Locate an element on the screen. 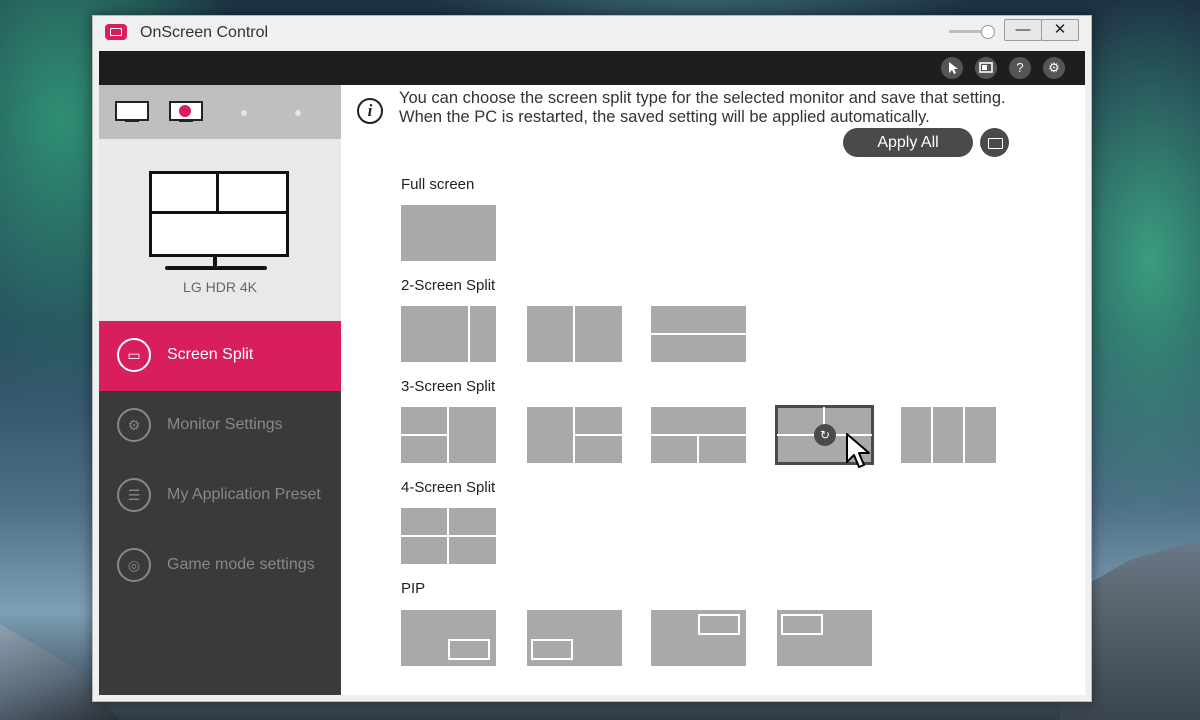 This screenshot has width=1200, height=720. slider-knob is located at coordinates (988, 32).